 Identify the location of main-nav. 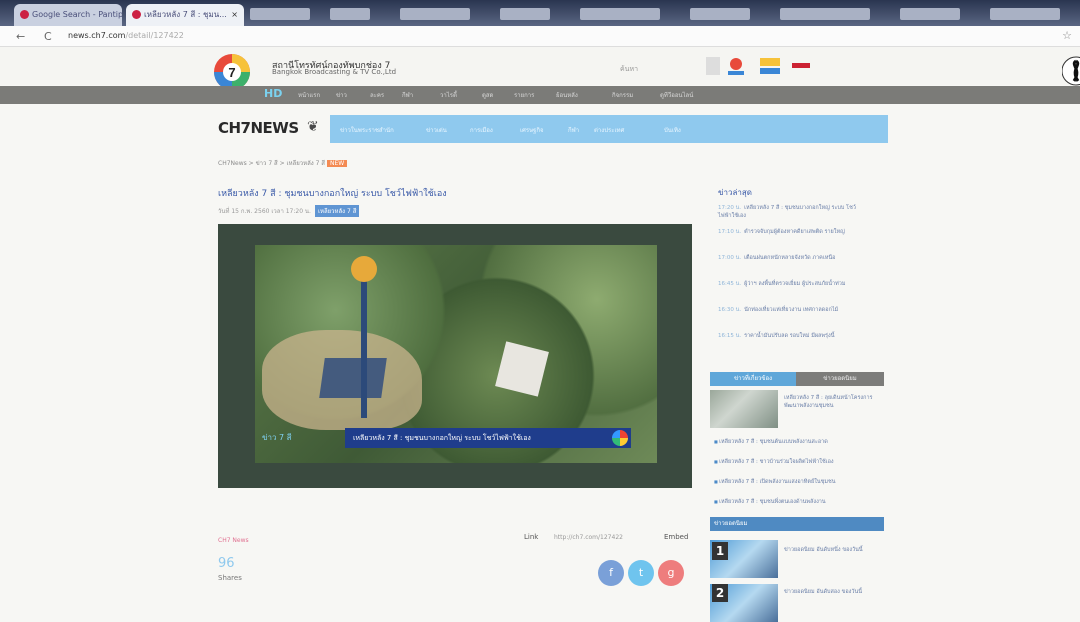
(540, 95).